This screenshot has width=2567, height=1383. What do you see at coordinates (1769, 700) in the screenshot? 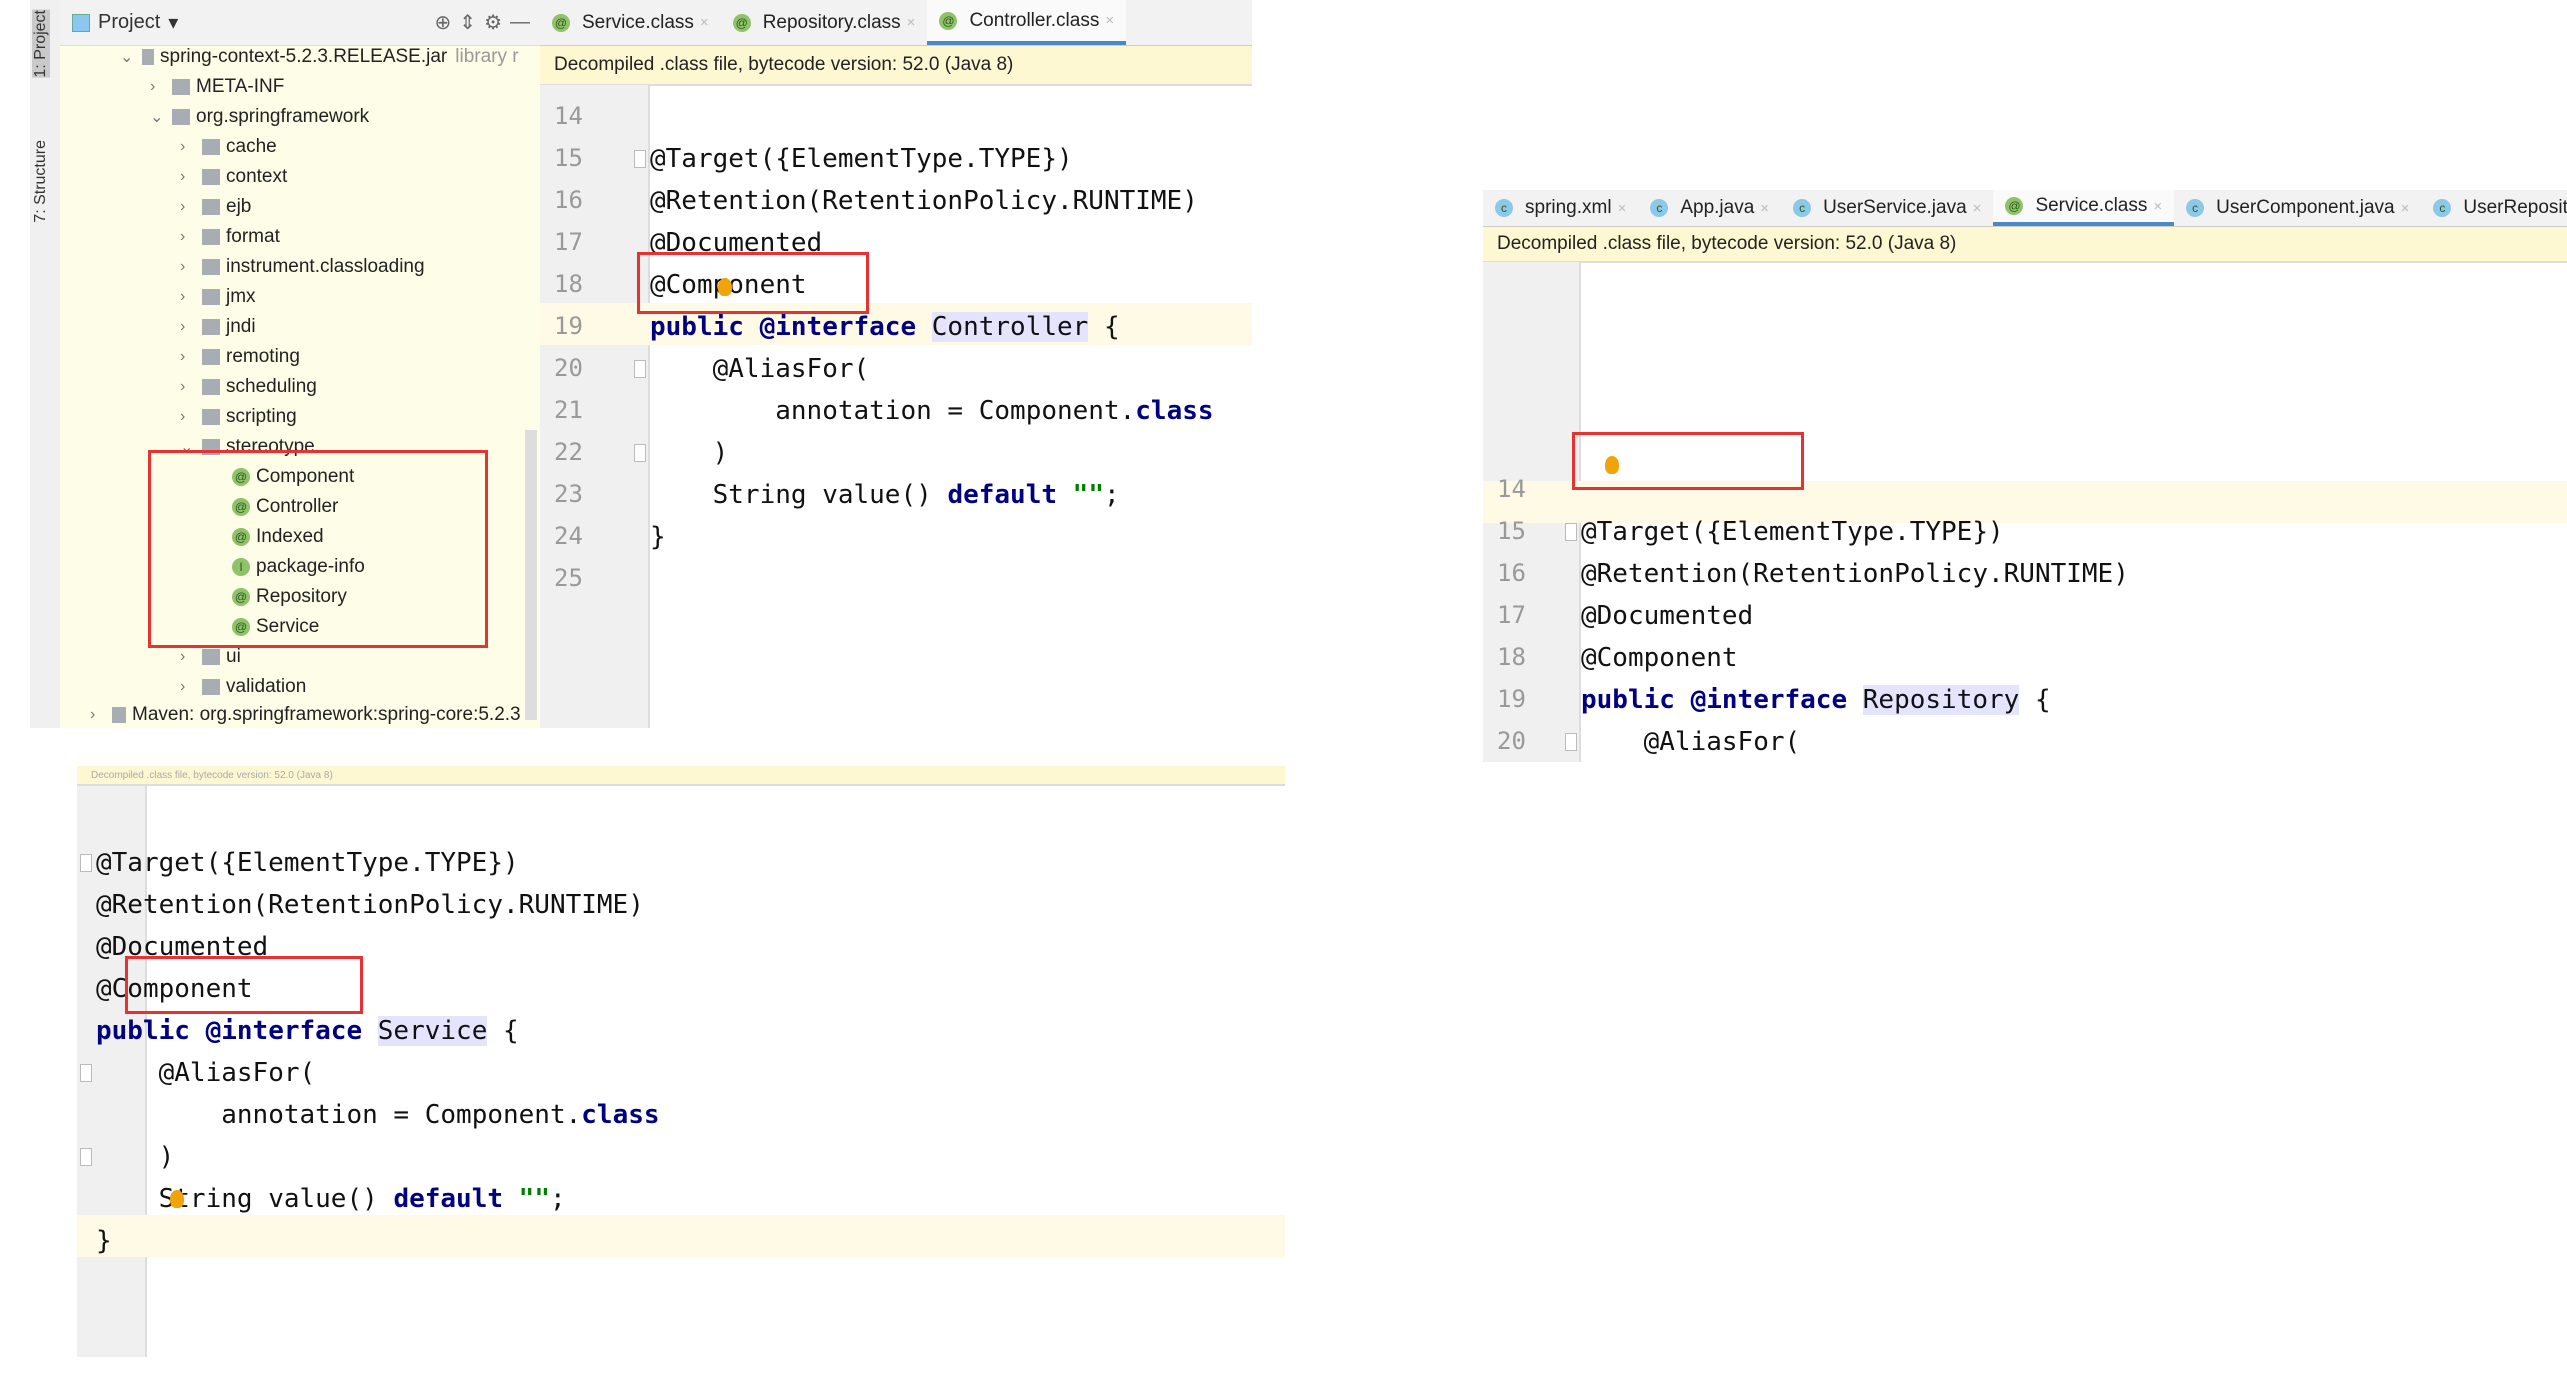
I see `code-token: @interface` at bounding box center [1769, 700].